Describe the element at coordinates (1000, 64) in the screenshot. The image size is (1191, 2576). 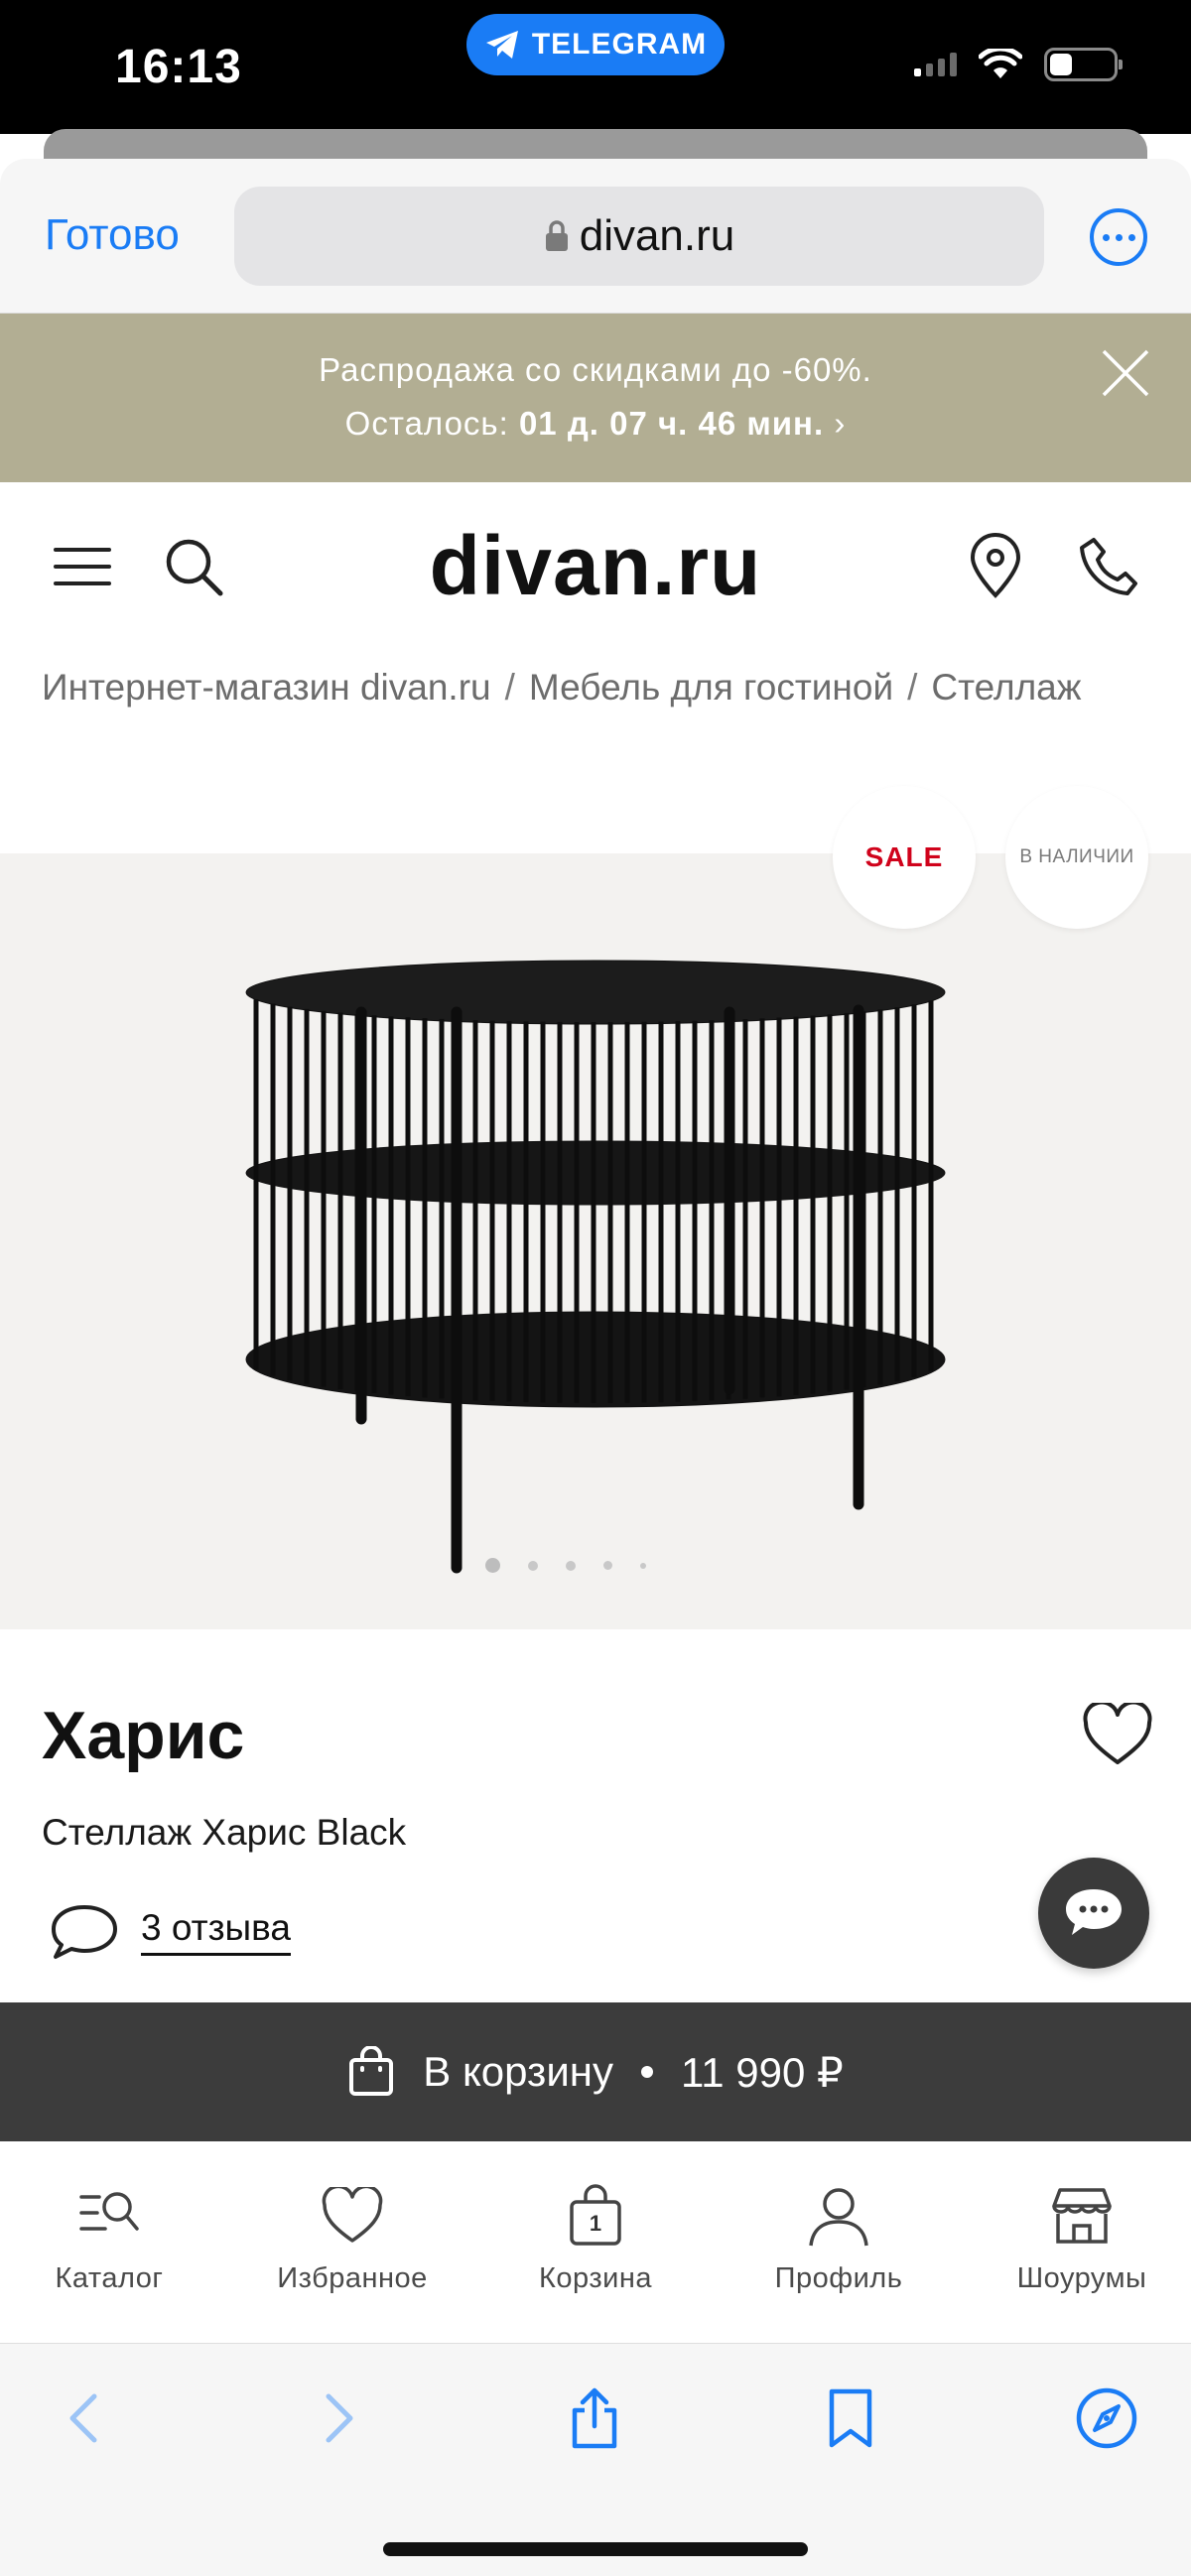
I see `wifi-icon` at that location.